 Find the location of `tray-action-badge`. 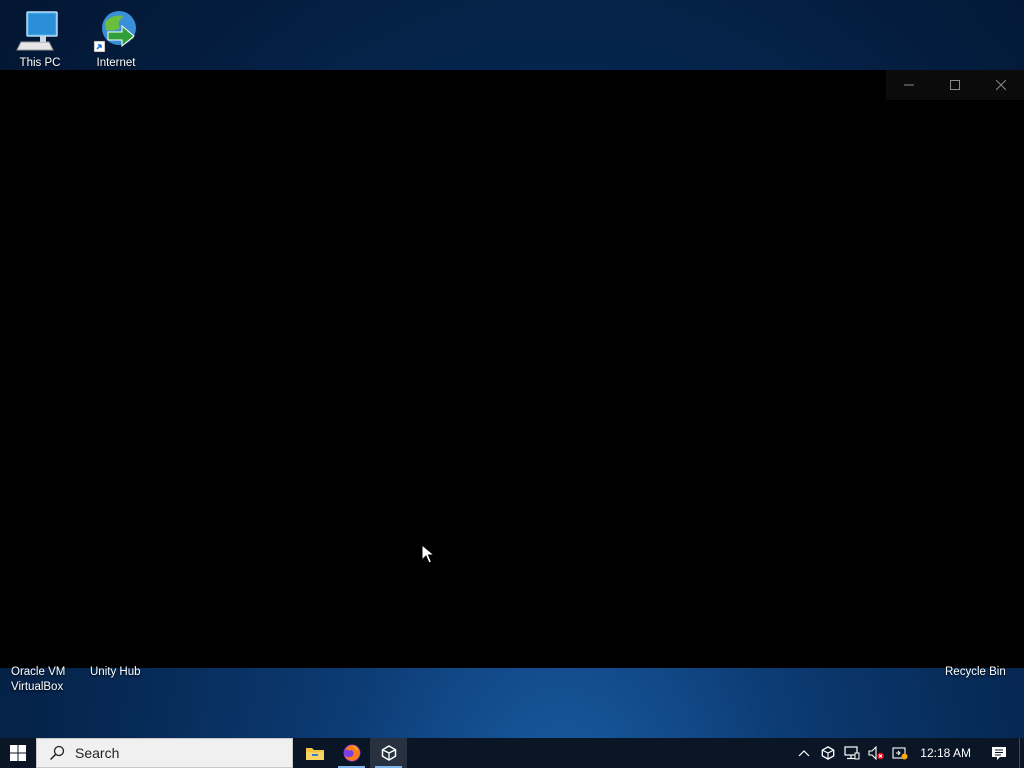

tray-action-badge is located at coordinates (900, 753).